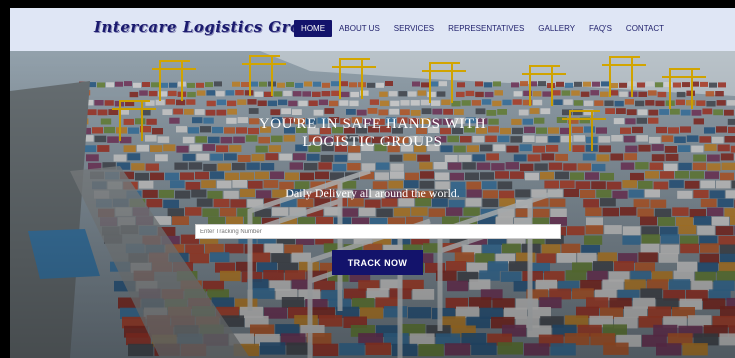 This screenshot has height=358, width=735. I want to click on nav-about-us: ABOUT US, so click(359, 28).